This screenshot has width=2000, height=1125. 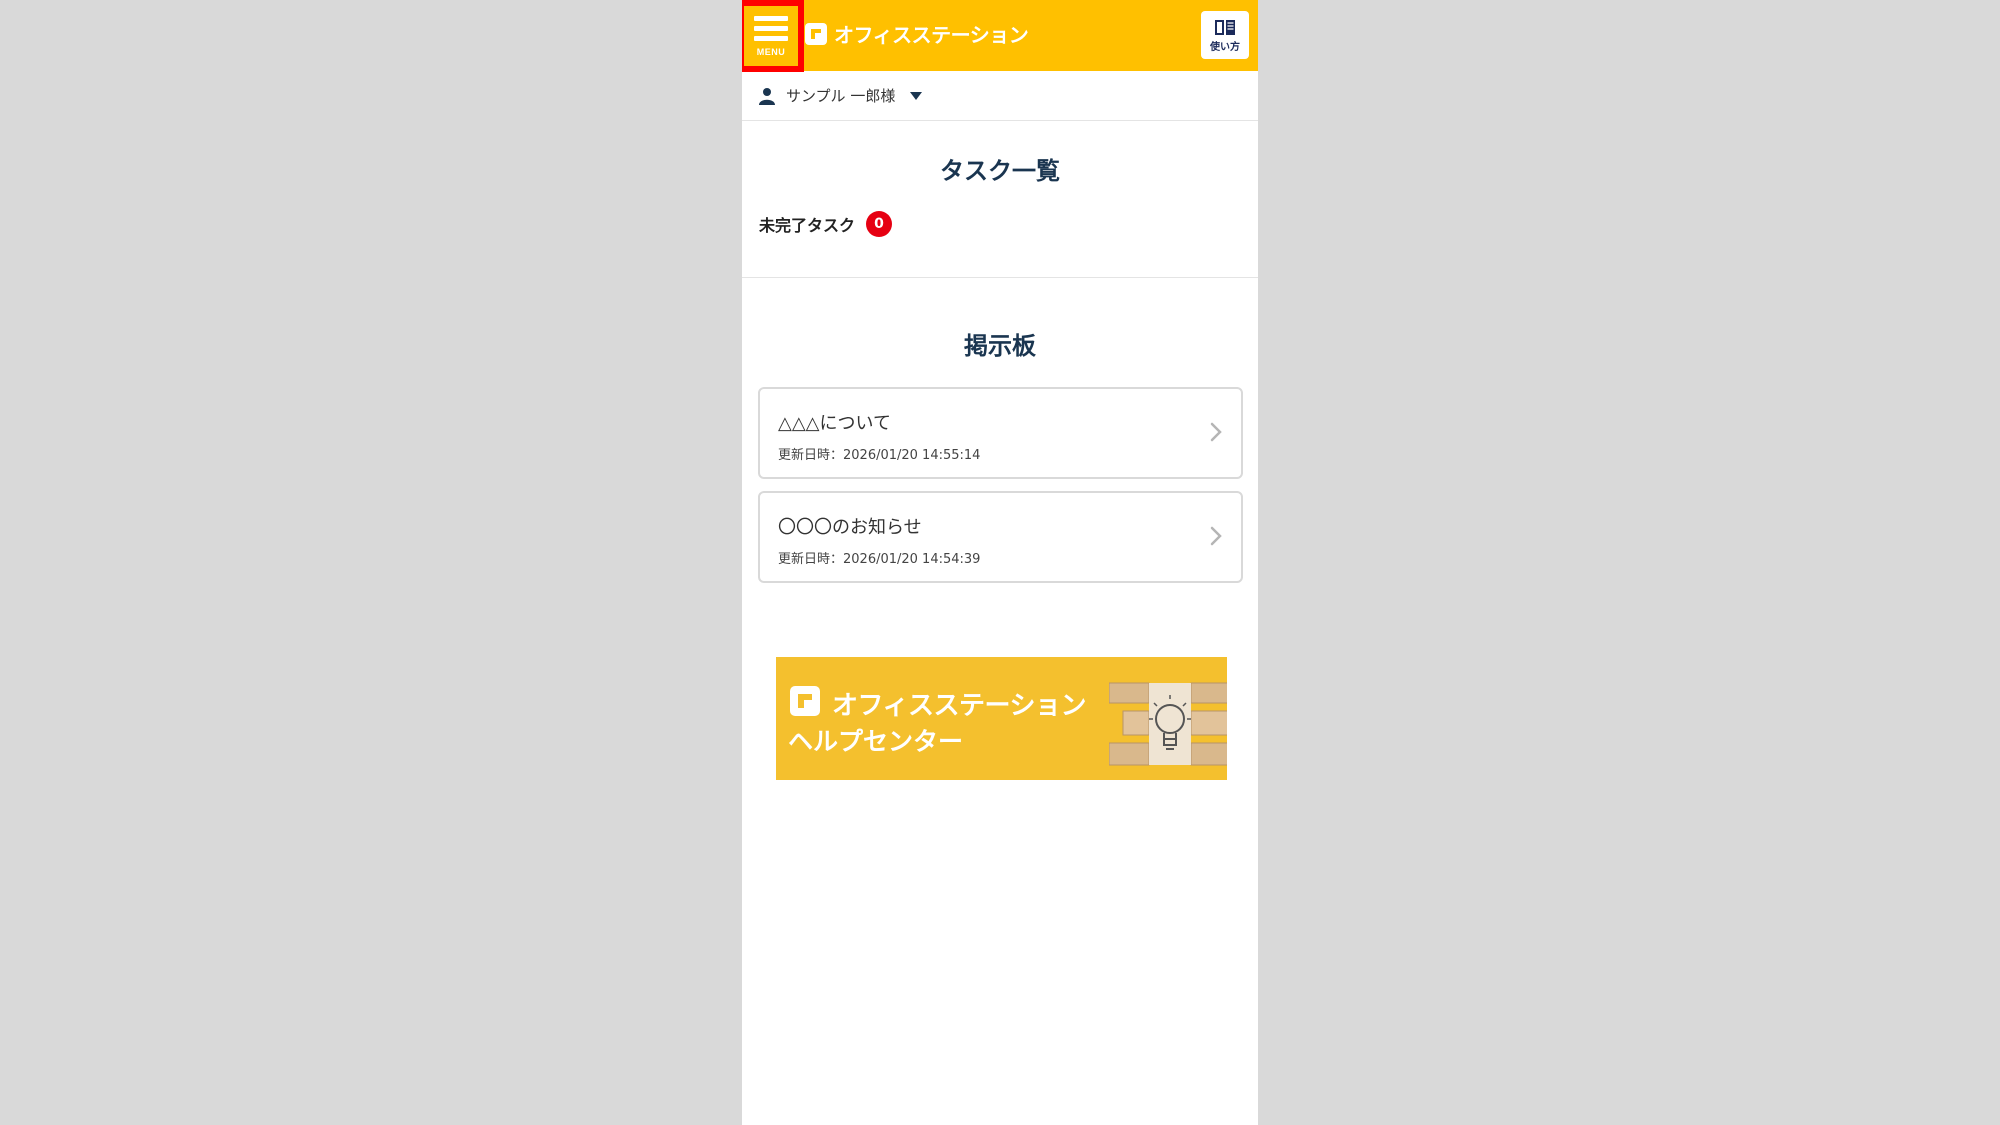 I want to click on help-button: 使い方, so click(x=1225, y=35).